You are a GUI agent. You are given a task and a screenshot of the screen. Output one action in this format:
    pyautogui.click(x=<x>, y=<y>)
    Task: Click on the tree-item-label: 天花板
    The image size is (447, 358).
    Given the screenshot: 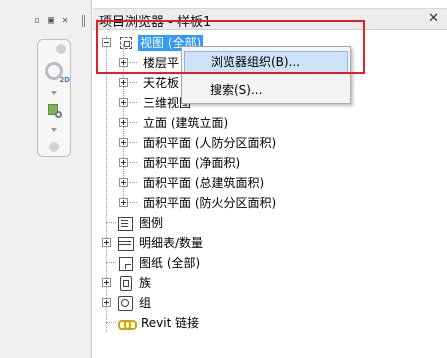 What is the action you would take?
    pyautogui.click(x=161, y=82)
    